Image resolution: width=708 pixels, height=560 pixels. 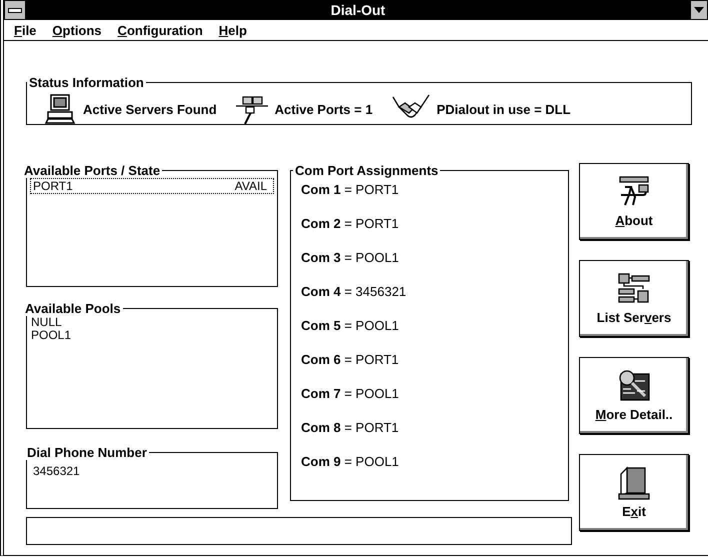 What do you see at coordinates (160, 30) in the screenshot?
I see `menu-item: Configuration` at bounding box center [160, 30].